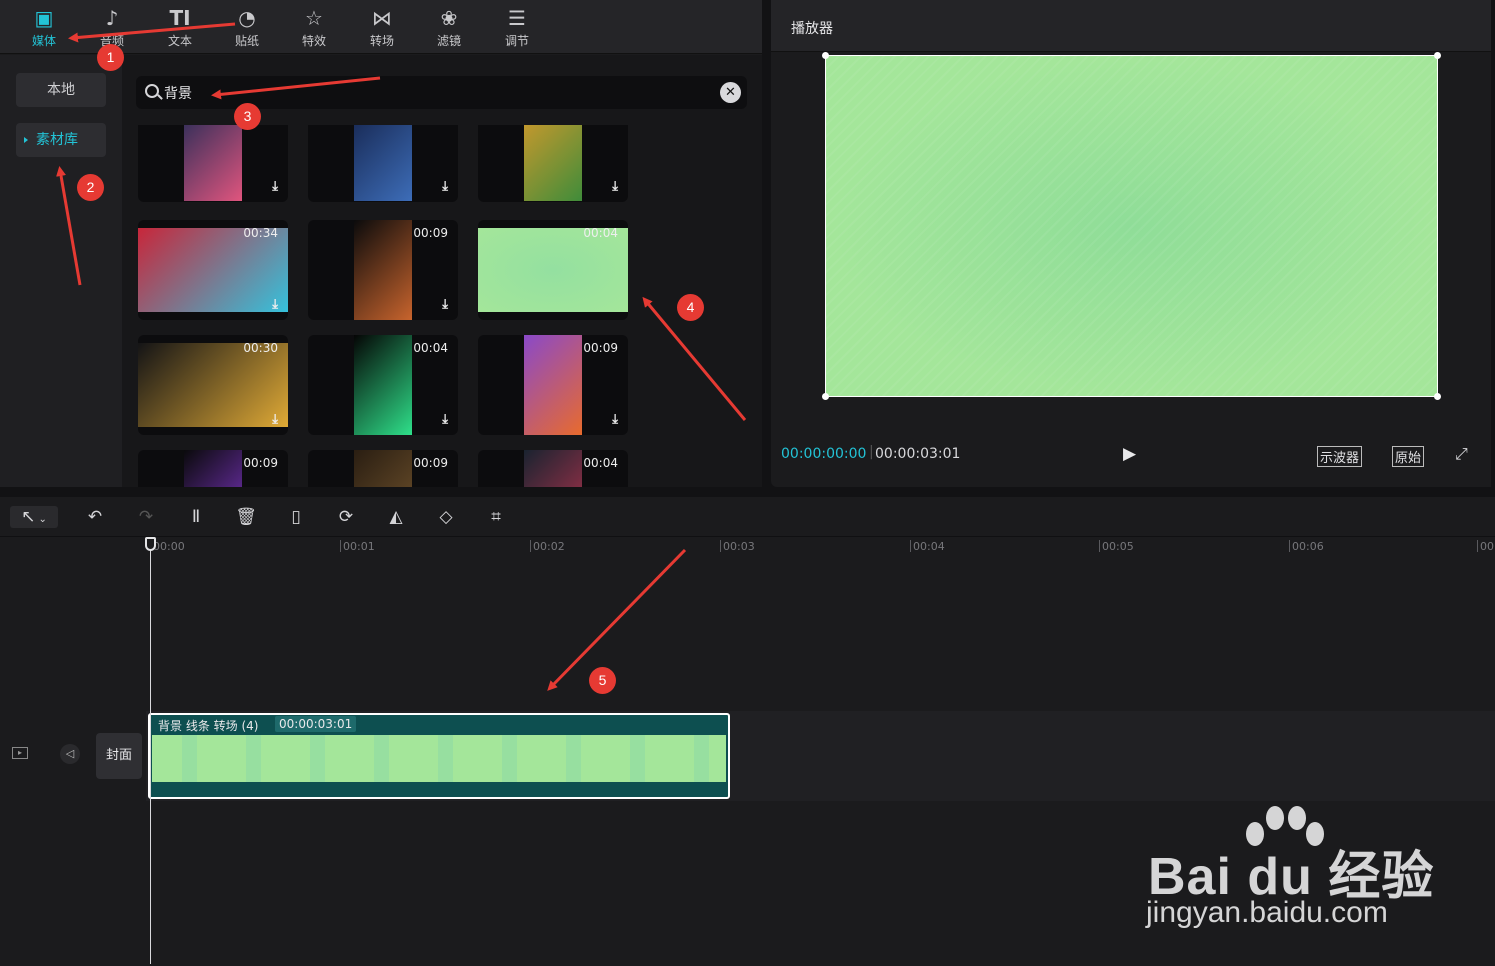 This screenshot has height=966, width=1495. Describe the element at coordinates (346, 517) in the screenshot. I see `reverse-icon: ⟳` at that location.